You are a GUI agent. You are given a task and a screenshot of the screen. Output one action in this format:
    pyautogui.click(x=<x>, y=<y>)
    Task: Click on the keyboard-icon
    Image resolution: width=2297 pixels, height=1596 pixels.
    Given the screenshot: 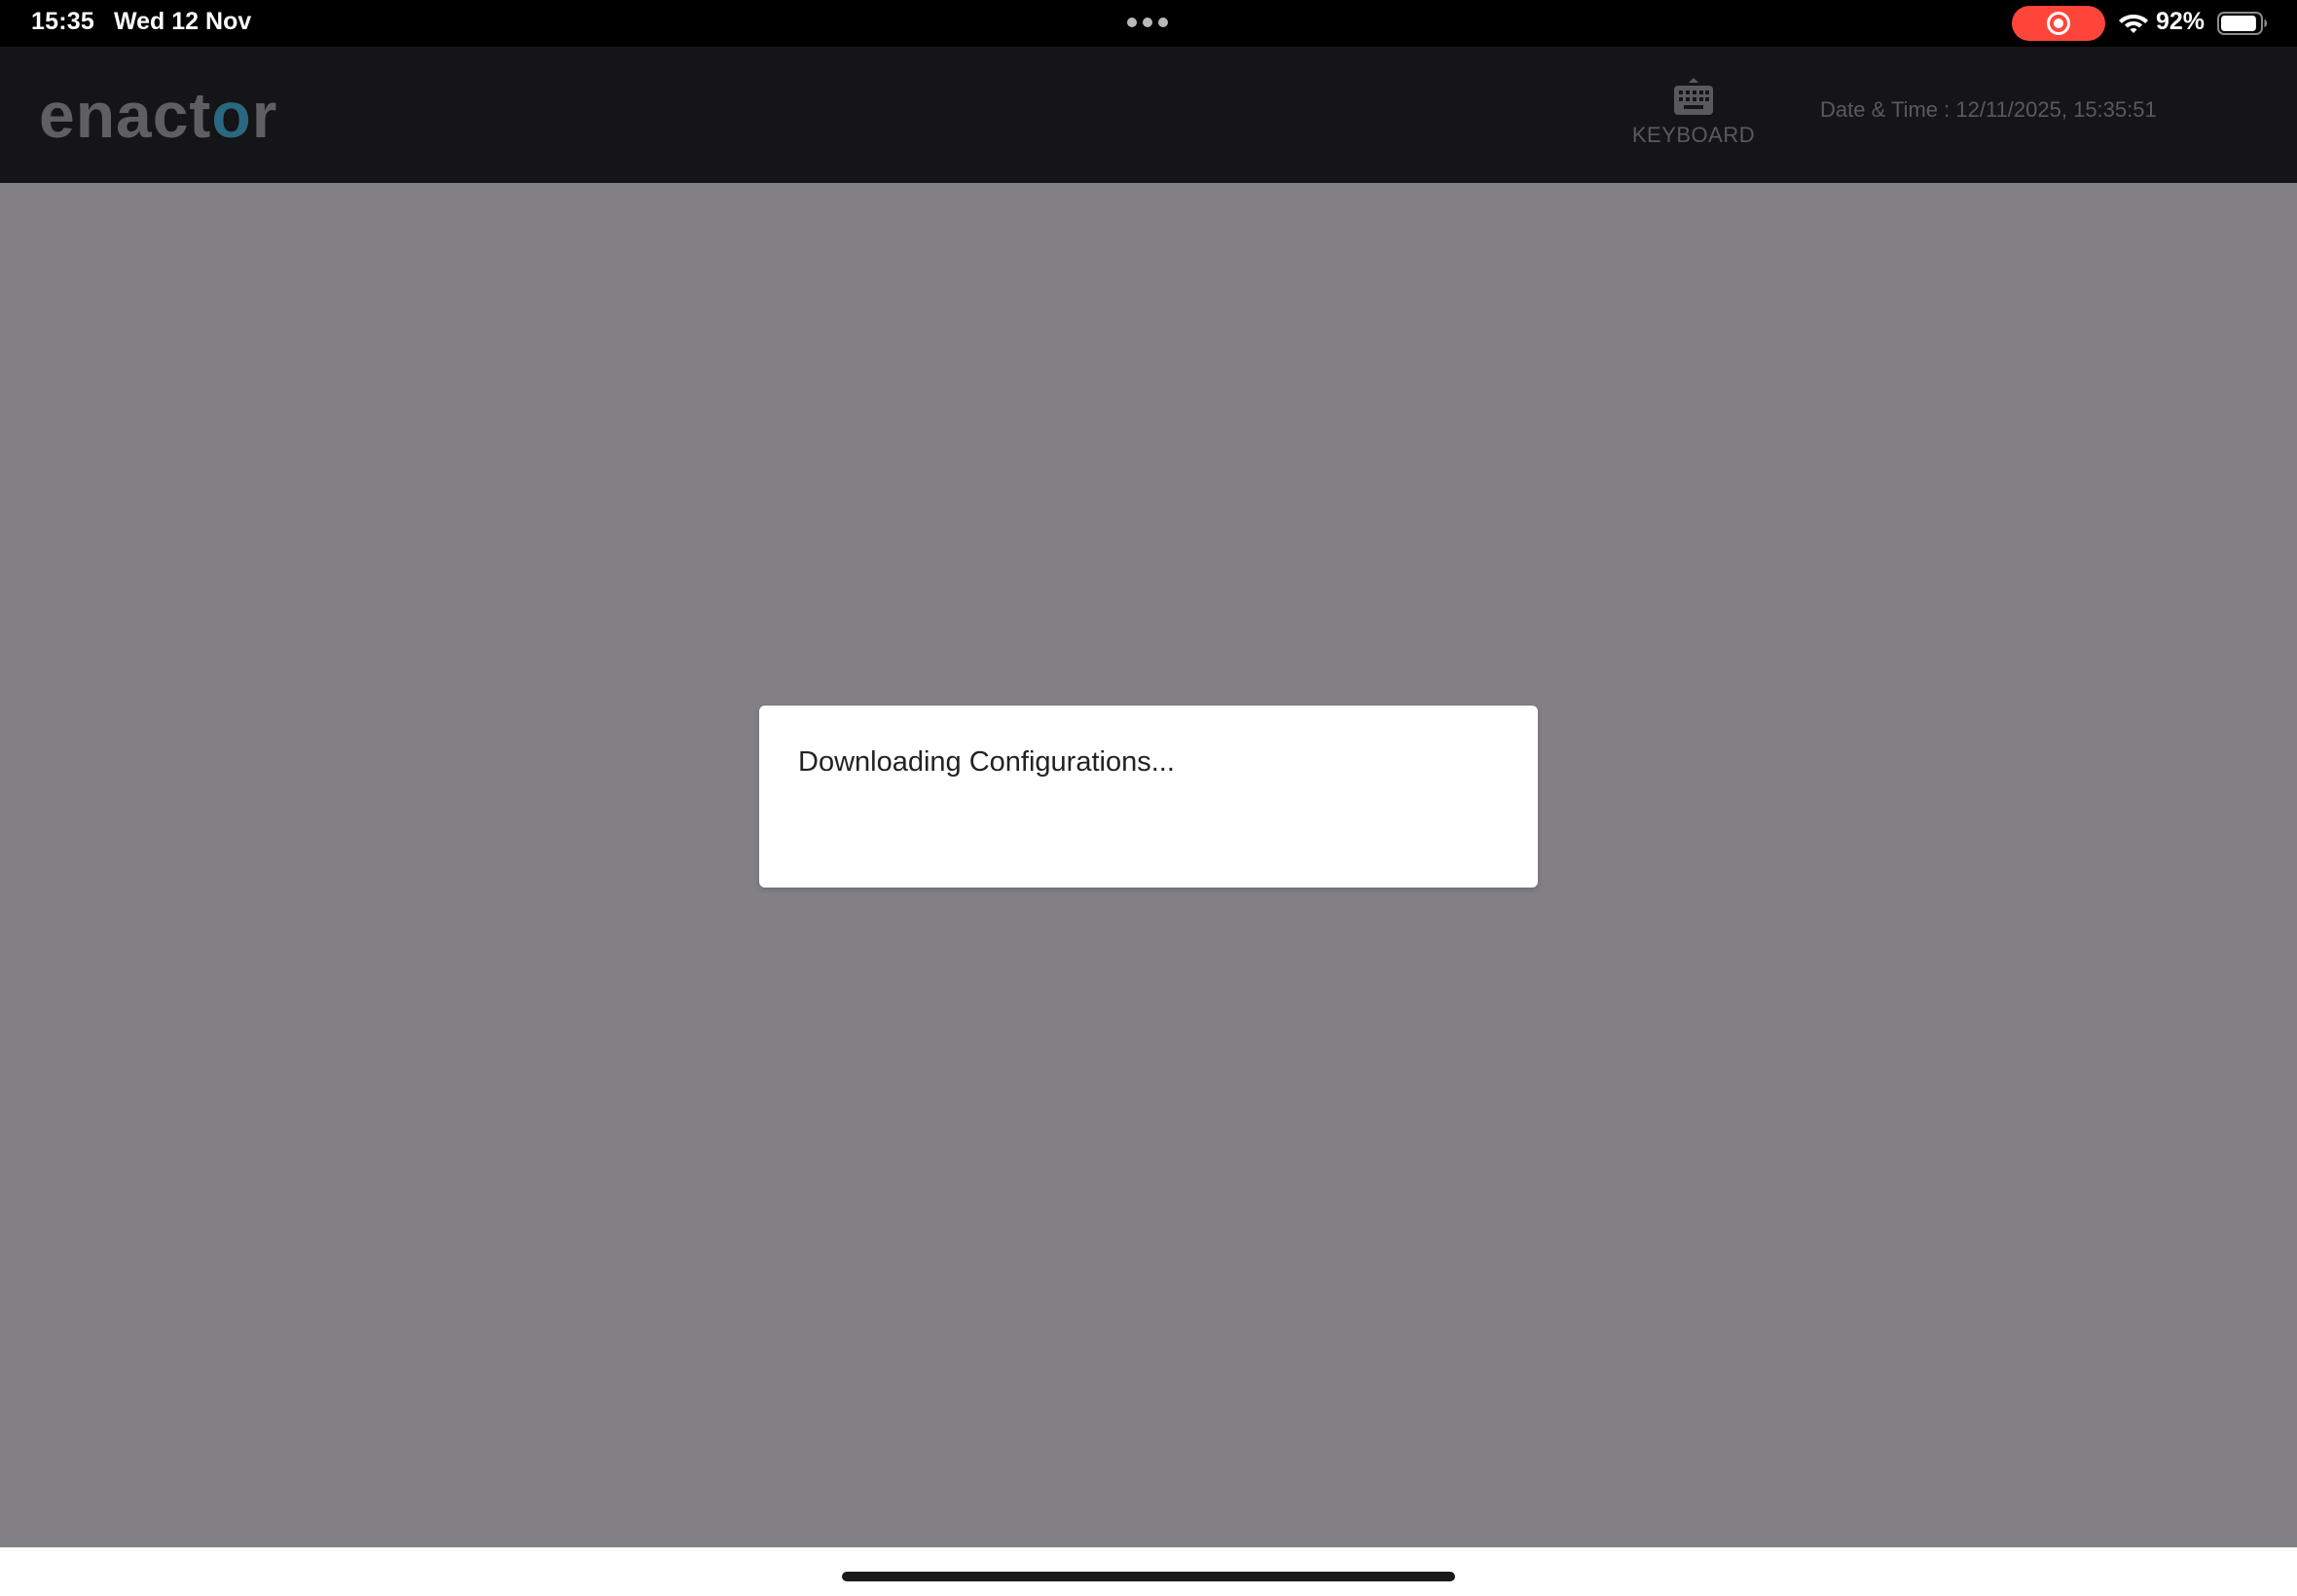 What is the action you would take?
    pyautogui.click(x=1693, y=97)
    